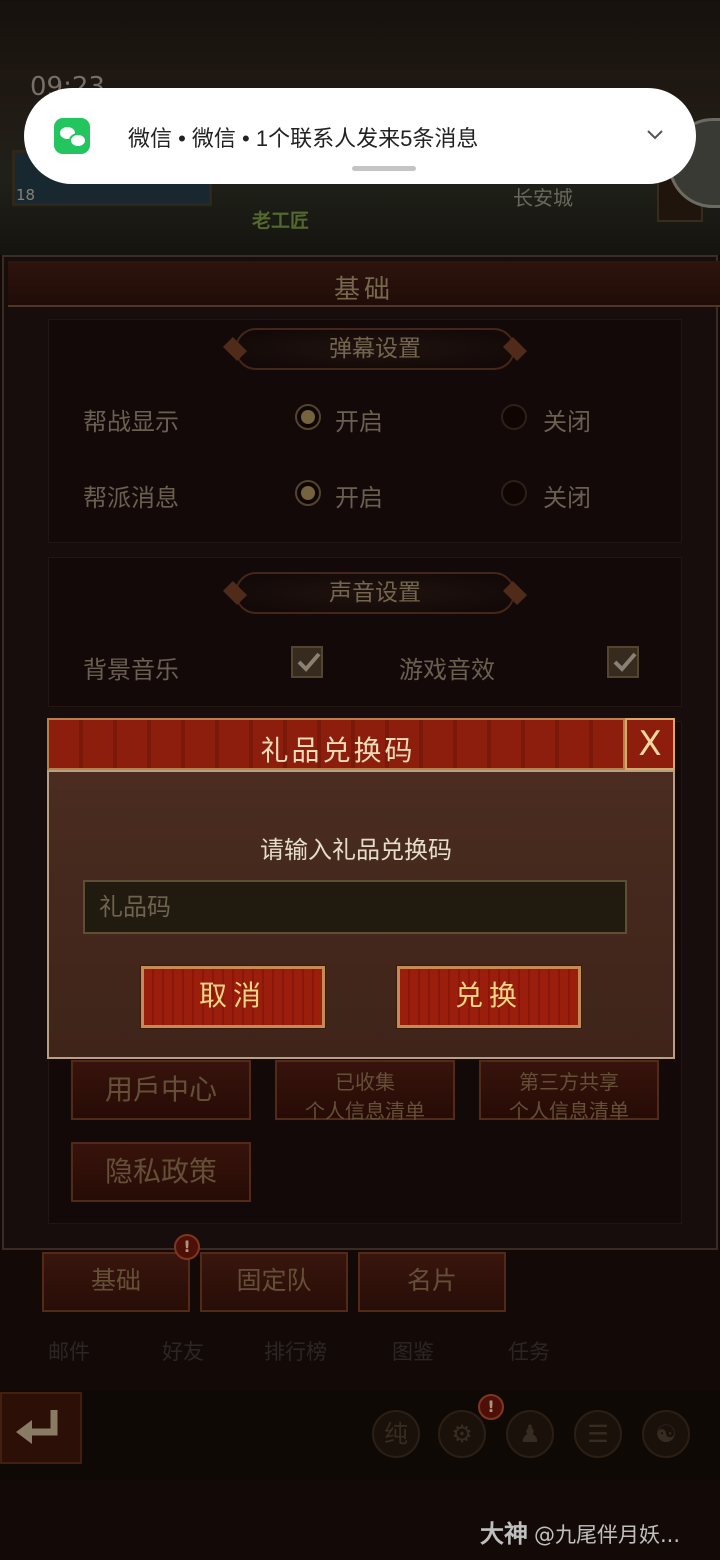 Image resolution: width=720 pixels, height=1560 pixels. I want to click on notification-drag-handle, so click(384, 168).